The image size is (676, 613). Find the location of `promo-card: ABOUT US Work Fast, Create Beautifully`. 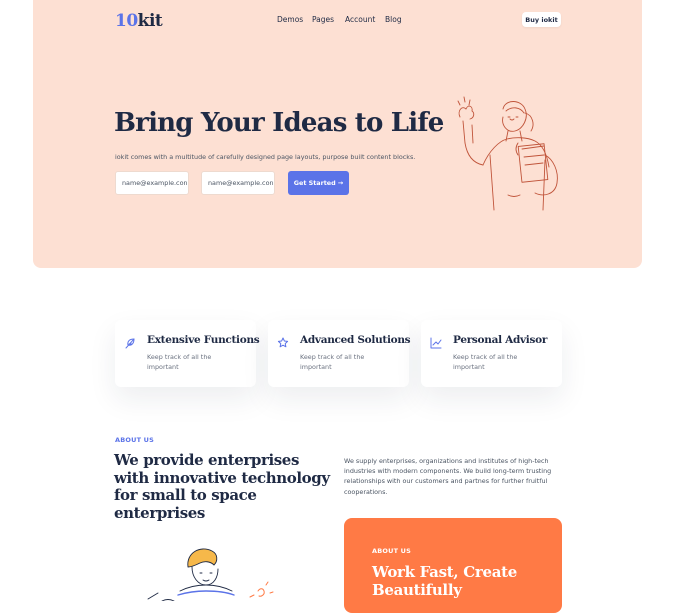

promo-card: ABOUT US Work Fast, Create Beautifully is located at coordinates (453, 565).